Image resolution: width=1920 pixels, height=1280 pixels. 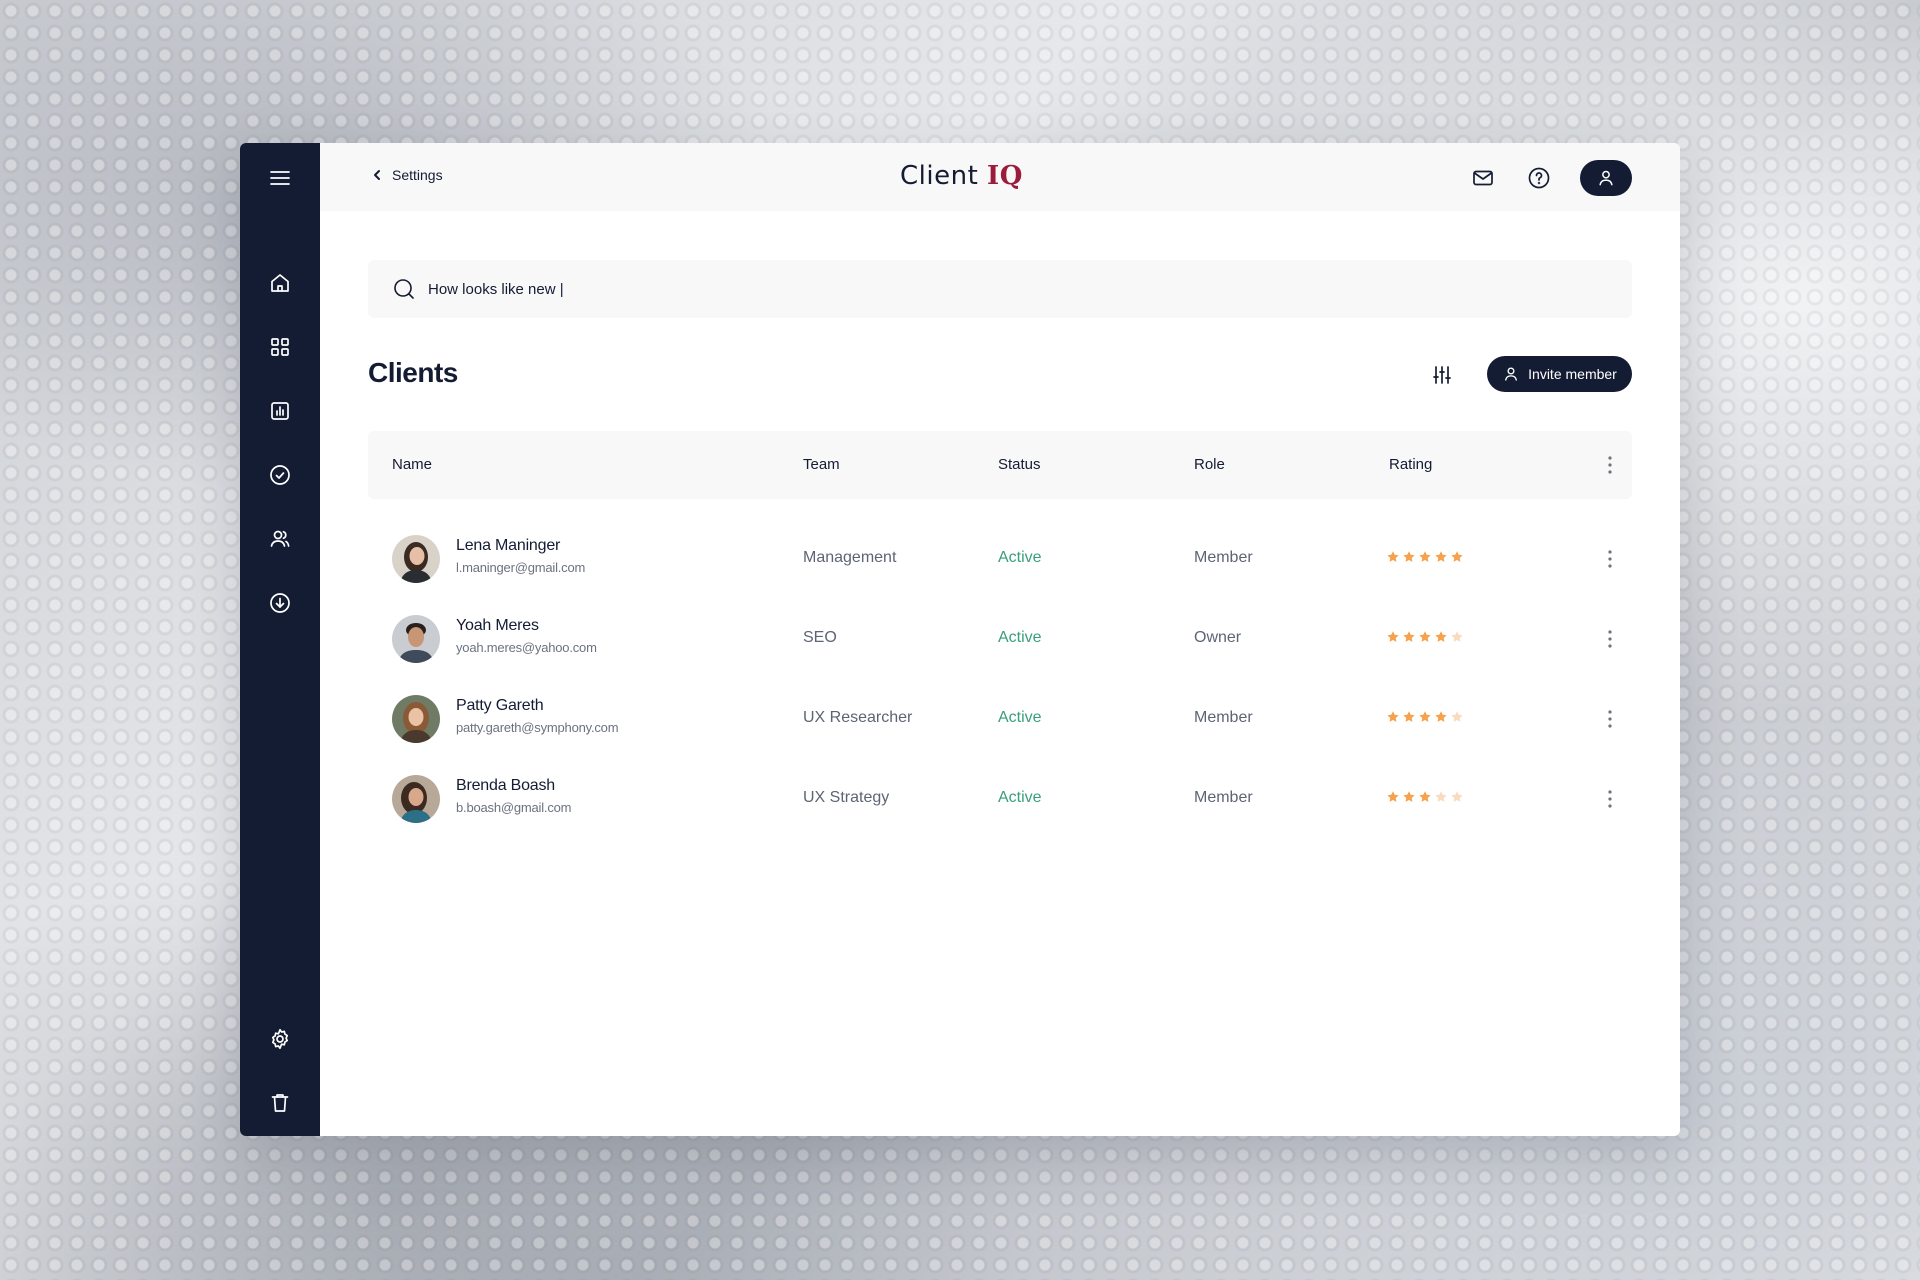 I want to click on profile-icon, so click(x=1606, y=178).